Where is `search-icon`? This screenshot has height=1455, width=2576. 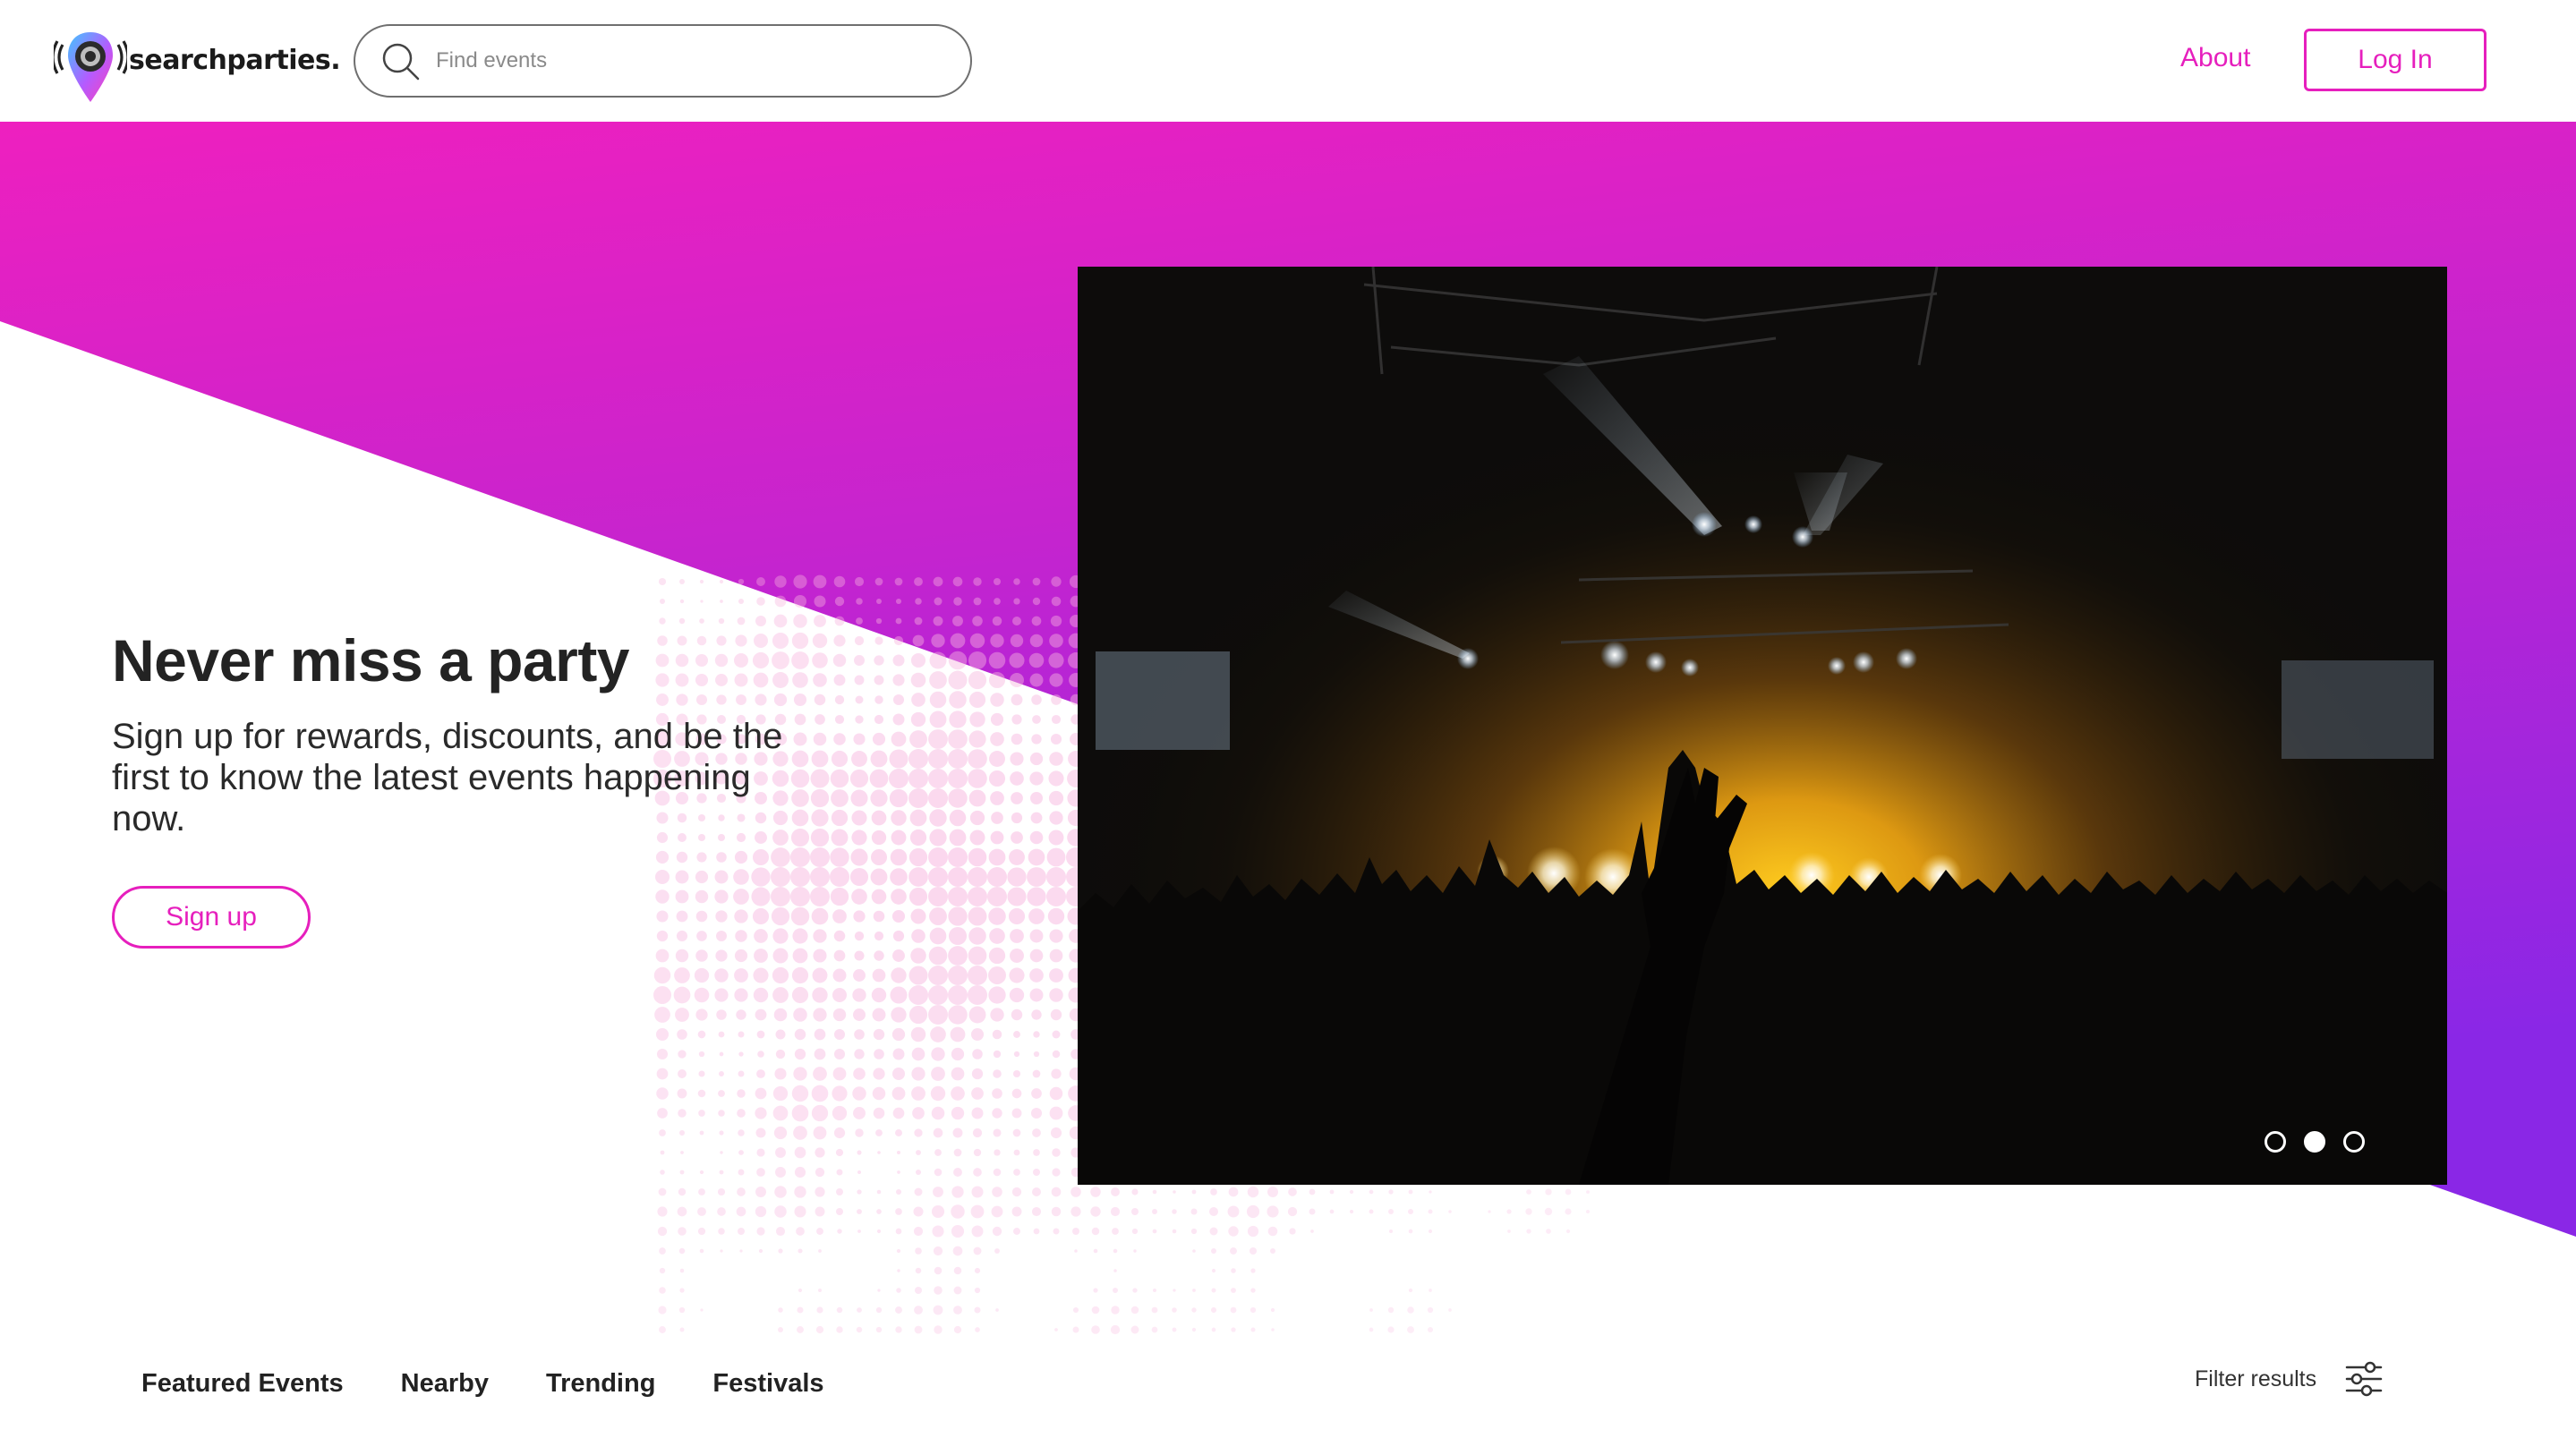
search-icon is located at coordinates (401, 62).